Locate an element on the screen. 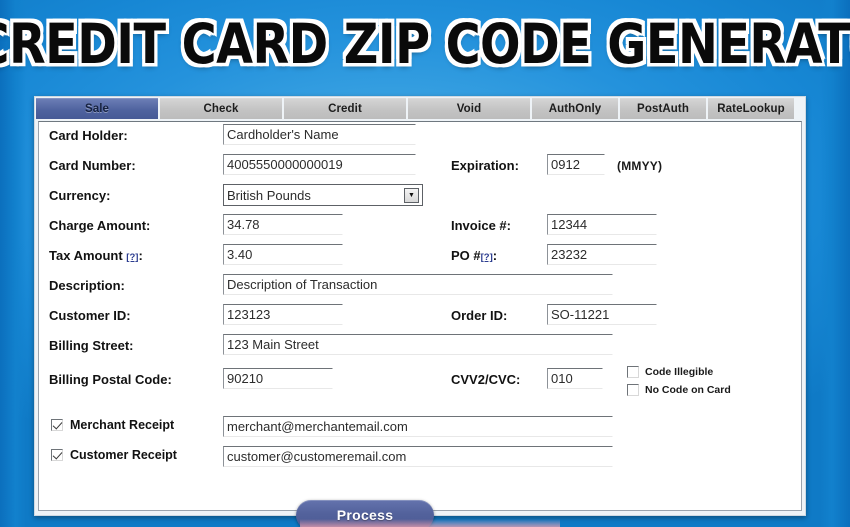 The image size is (850, 527). card-holder-label: Card Holder: is located at coordinates (88, 135).